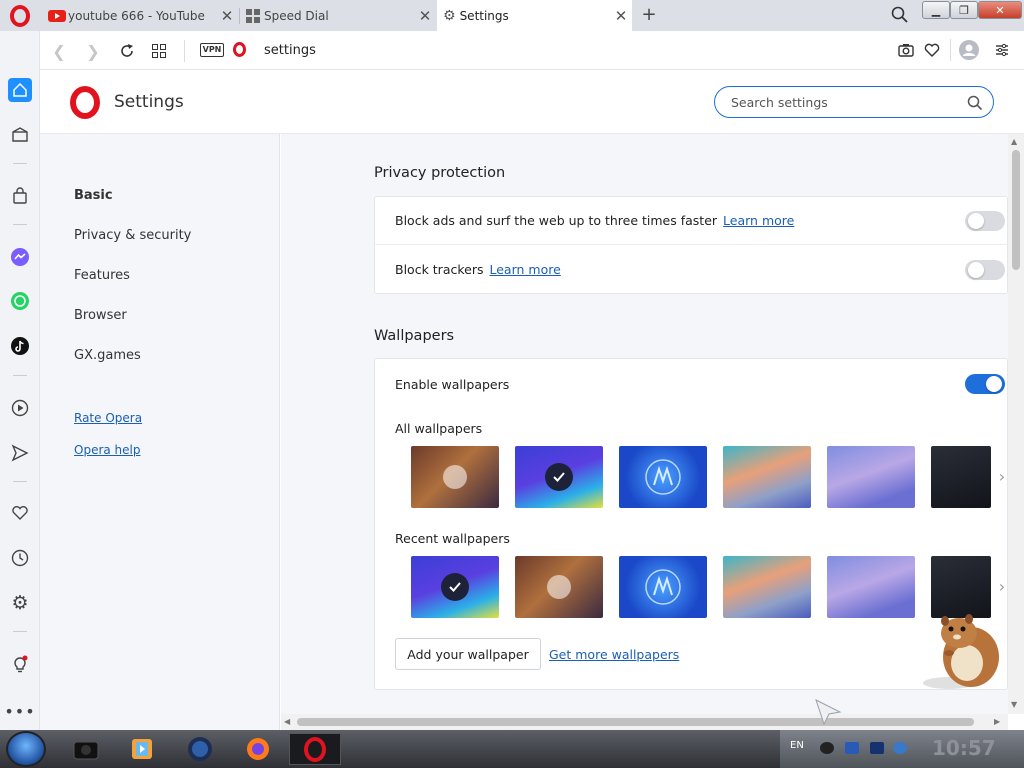  Describe the element at coordinates (93, 195) in the screenshot. I see `nav-basic: Basic` at that location.